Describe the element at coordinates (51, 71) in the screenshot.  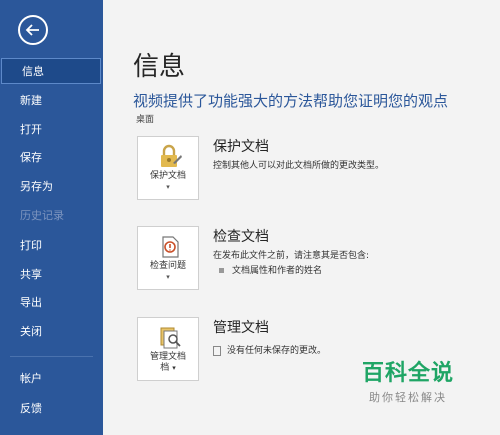
I see `nav-item-info: 信息` at that location.